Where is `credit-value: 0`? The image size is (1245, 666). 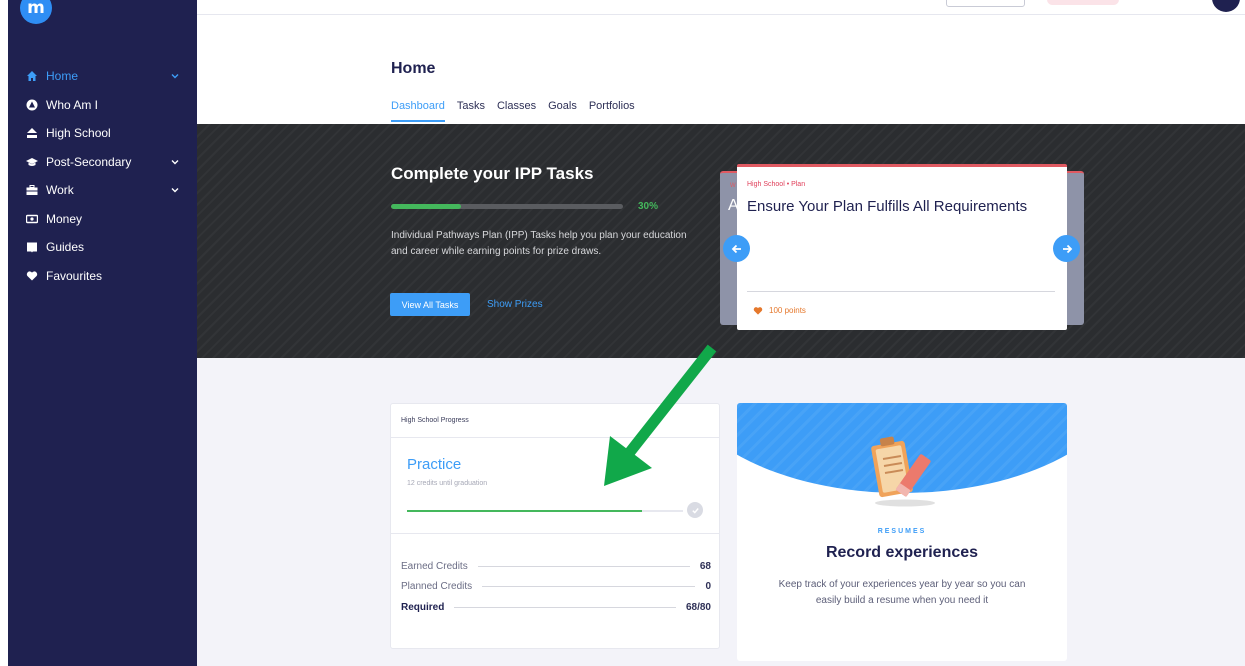 credit-value: 0 is located at coordinates (708, 586).